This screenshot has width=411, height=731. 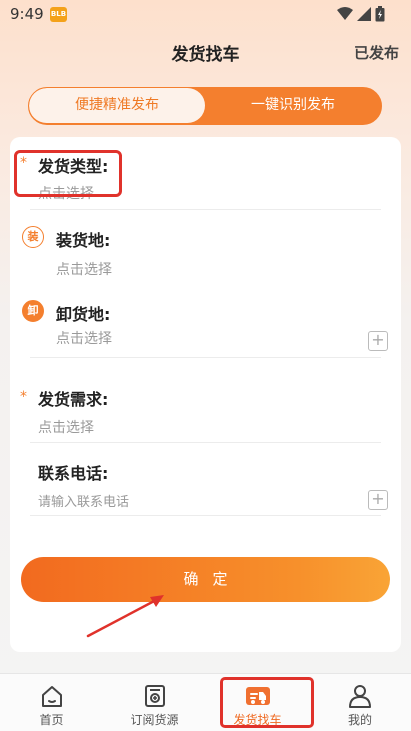 What do you see at coordinates (205, 15) in the screenshot?
I see `status-bar: 9:49 BLB` at bounding box center [205, 15].